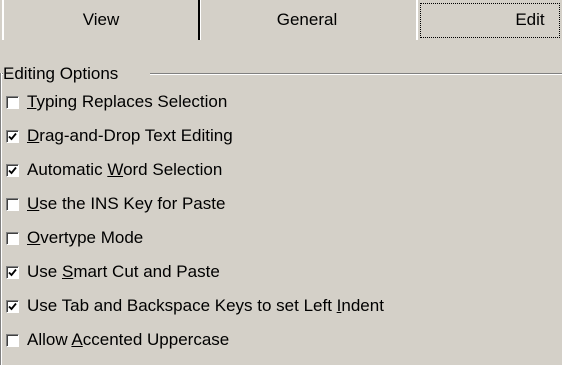 This screenshot has height=365, width=562. I want to click on option-label: Allow Accented Uppercase, so click(128, 340).